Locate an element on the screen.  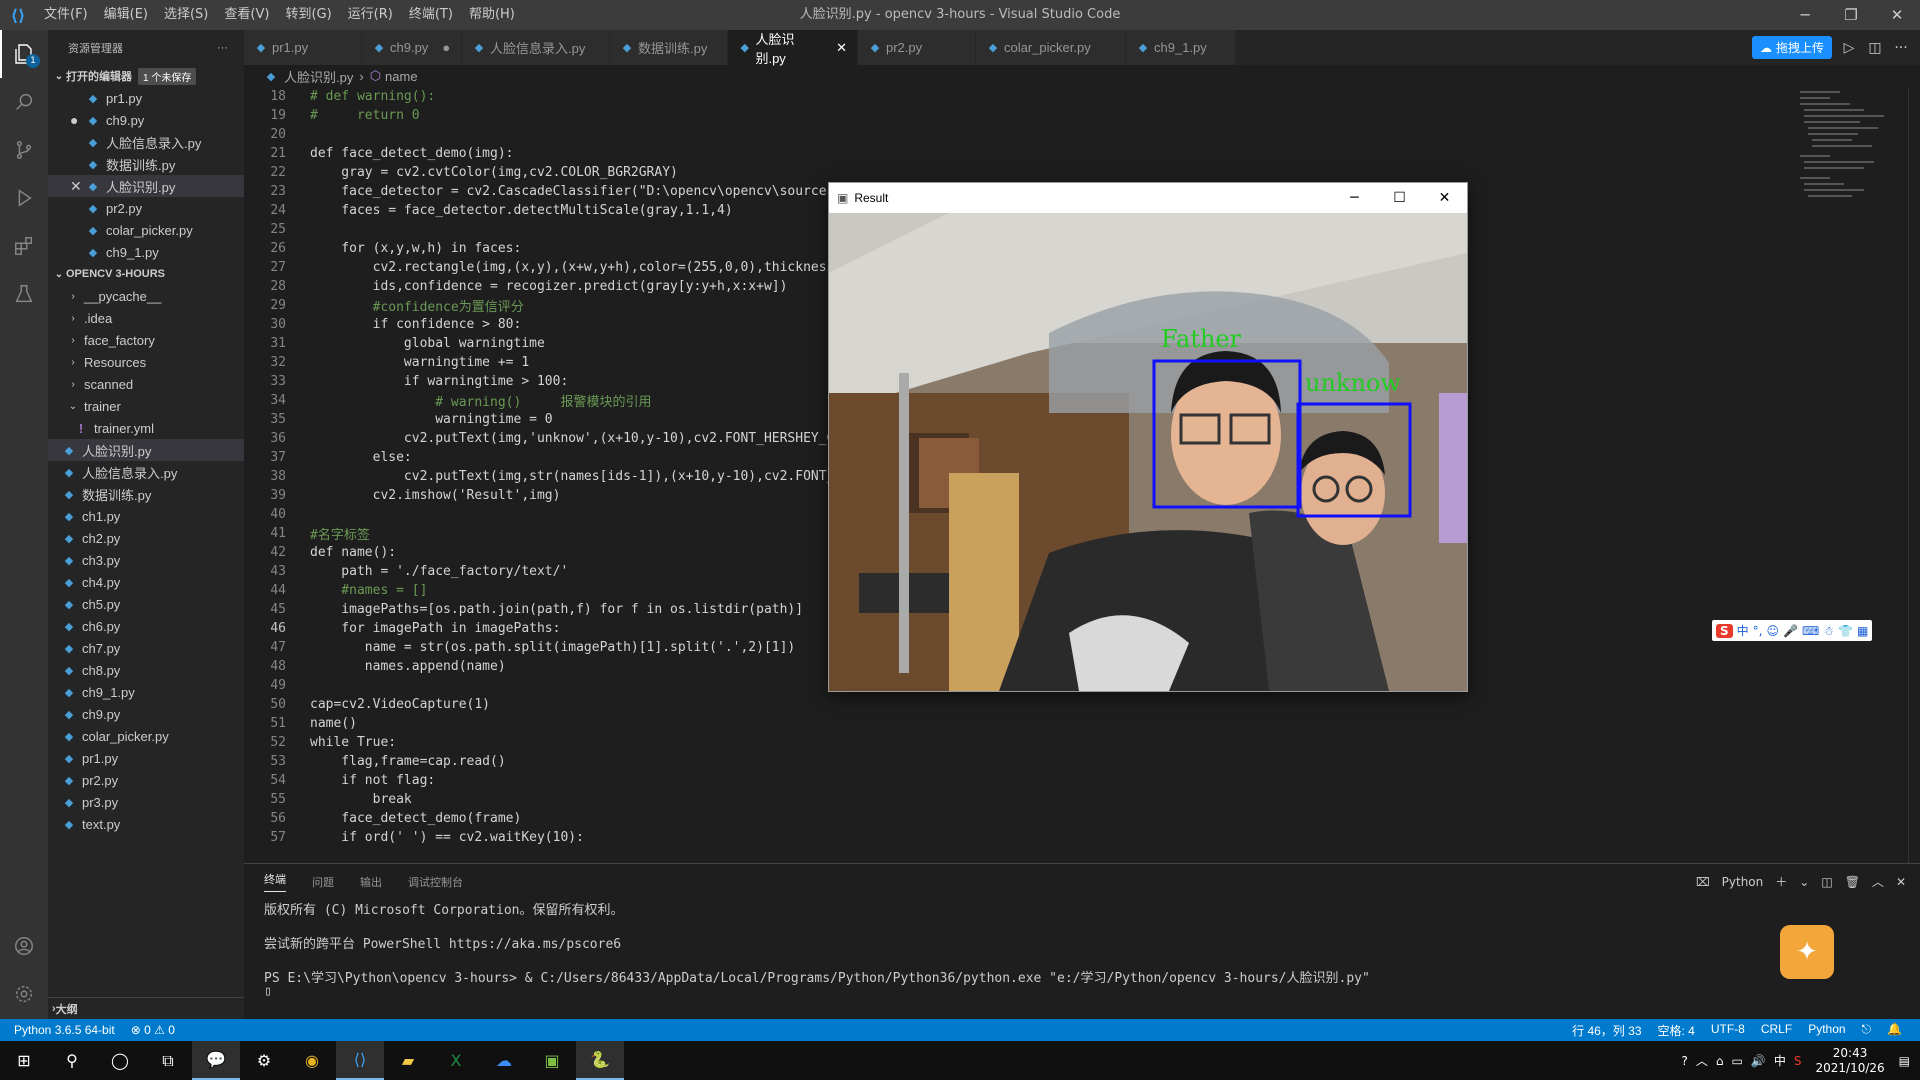
baidu-upload-button: ☁ 拖拽上传 is located at coordinates (1791, 47).